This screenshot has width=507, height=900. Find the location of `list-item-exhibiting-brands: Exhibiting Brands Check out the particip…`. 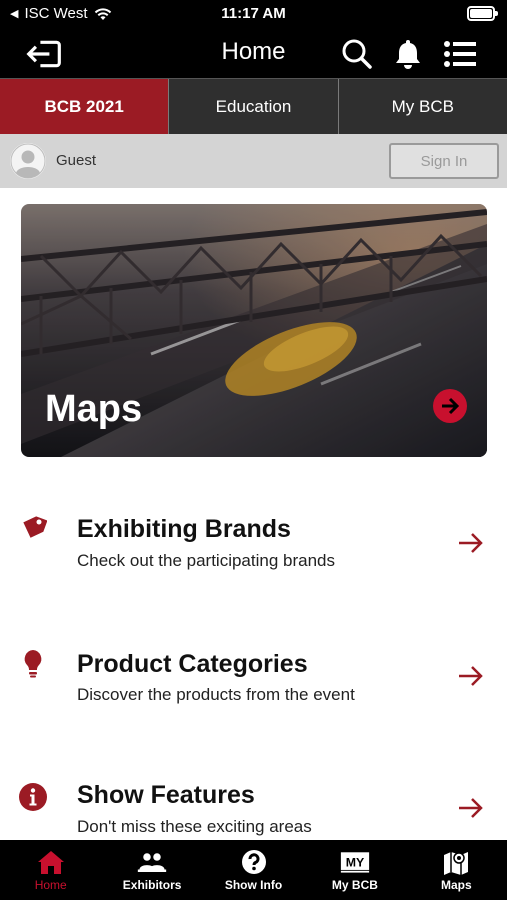

list-item-exhibiting-brands: Exhibiting Brands Check out the particip… is located at coordinates (253, 550).